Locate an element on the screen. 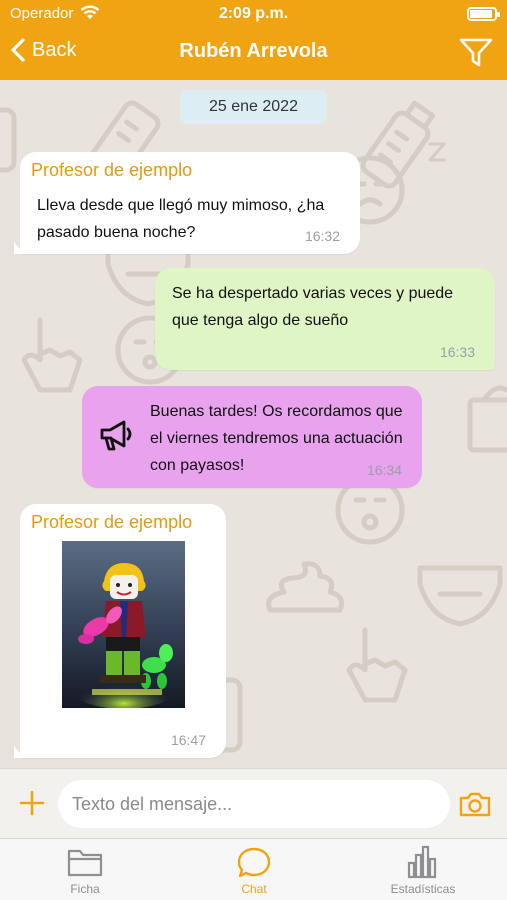  tab-label: Ficha is located at coordinates (85, 889).